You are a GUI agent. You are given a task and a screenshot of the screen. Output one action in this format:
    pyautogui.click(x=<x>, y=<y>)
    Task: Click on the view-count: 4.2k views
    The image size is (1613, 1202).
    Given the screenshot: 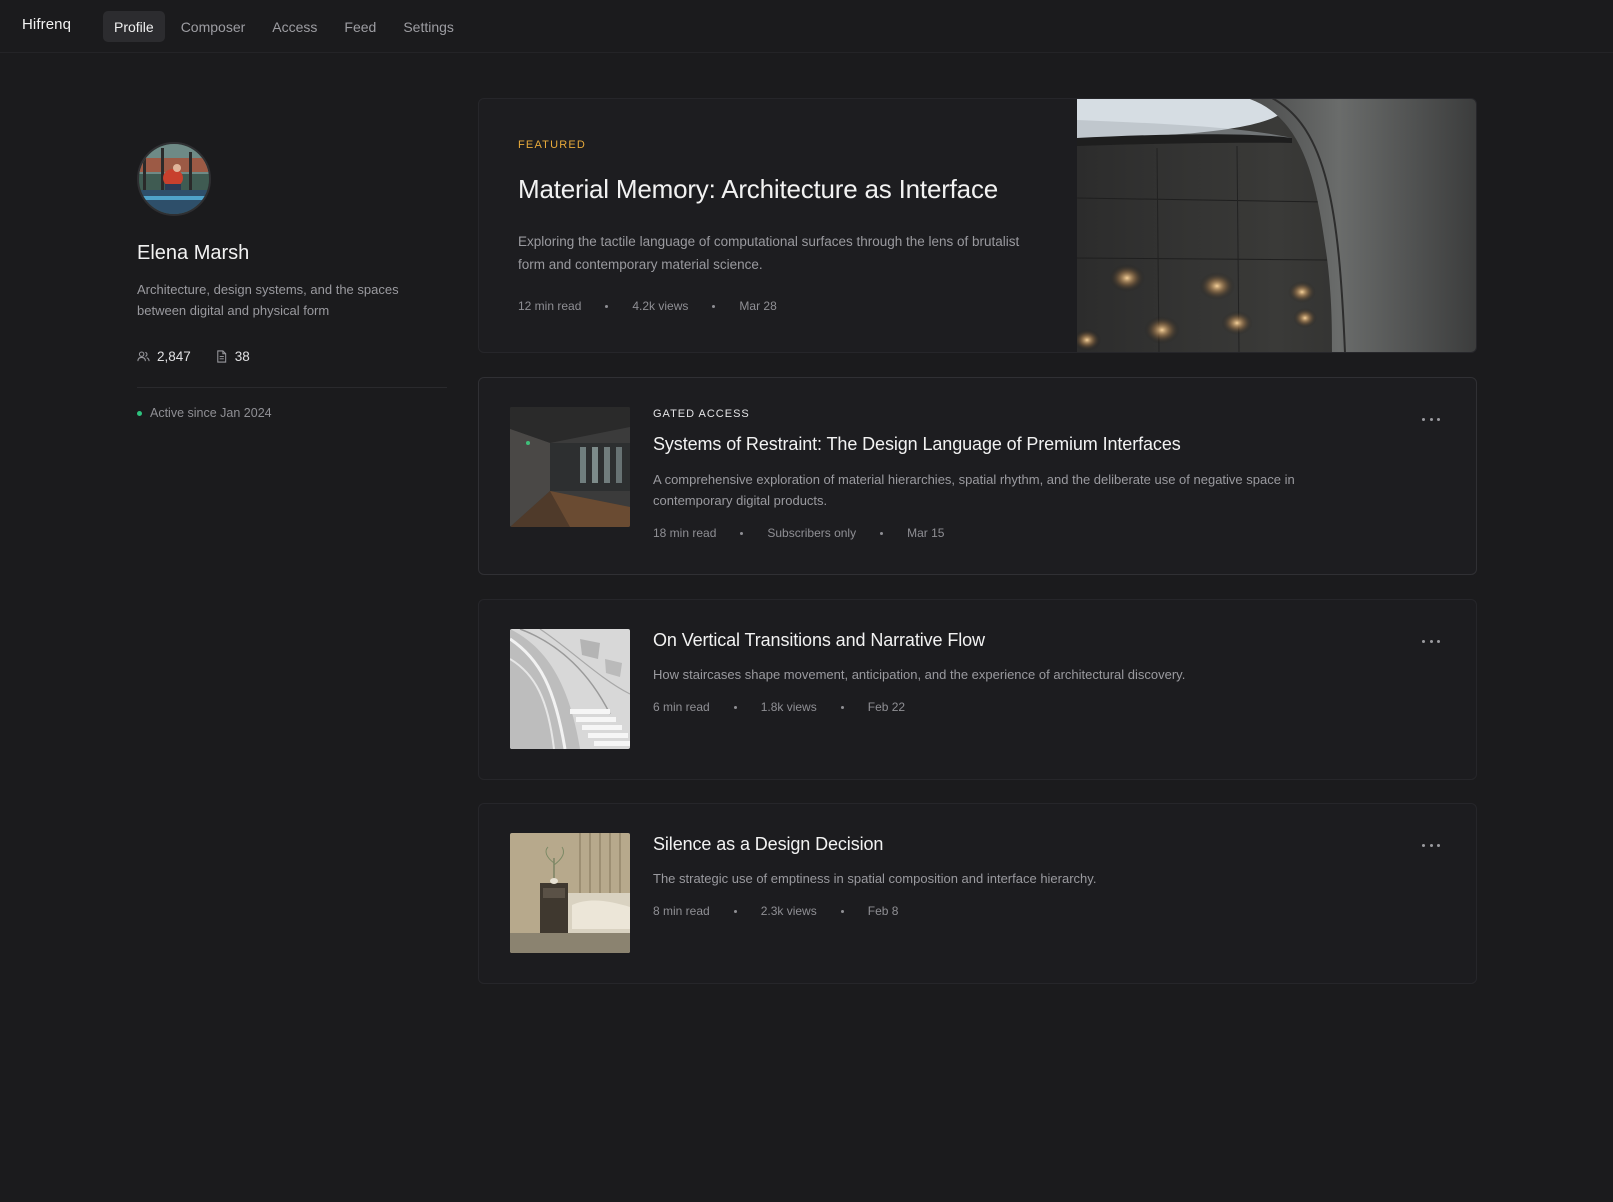 What is the action you would take?
    pyautogui.click(x=660, y=306)
    